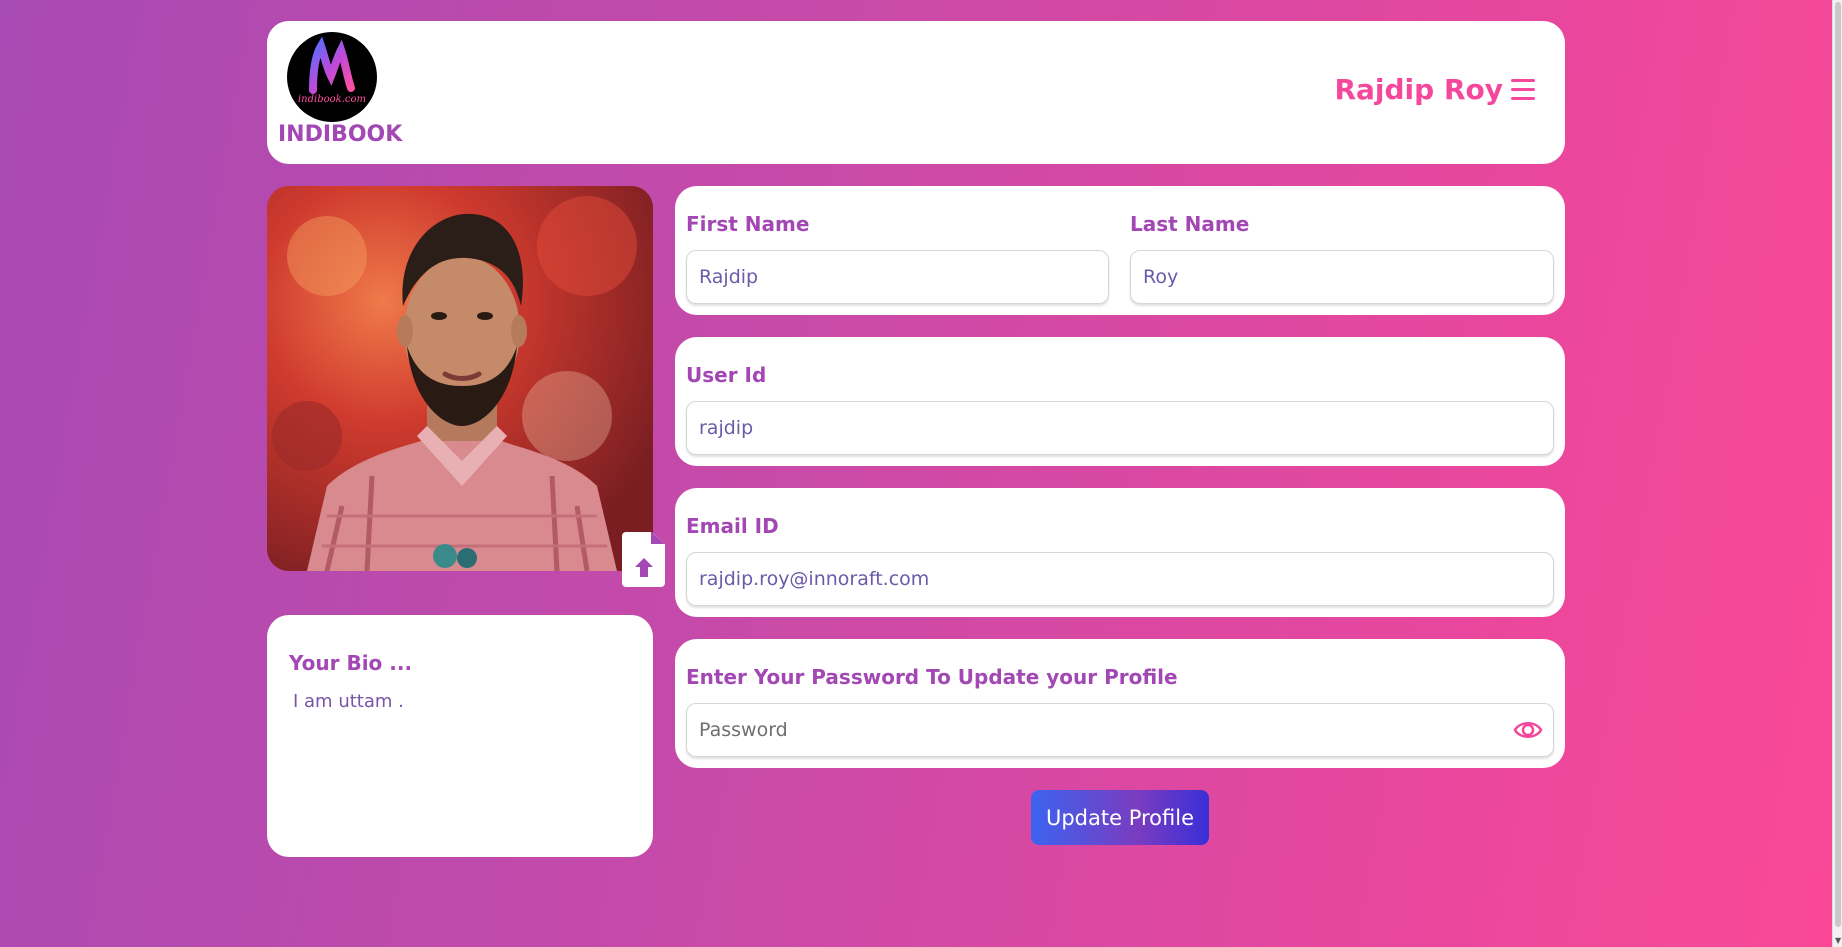  What do you see at coordinates (348, 701) in the screenshot?
I see `bio-textarea: I am uttam .` at bounding box center [348, 701].